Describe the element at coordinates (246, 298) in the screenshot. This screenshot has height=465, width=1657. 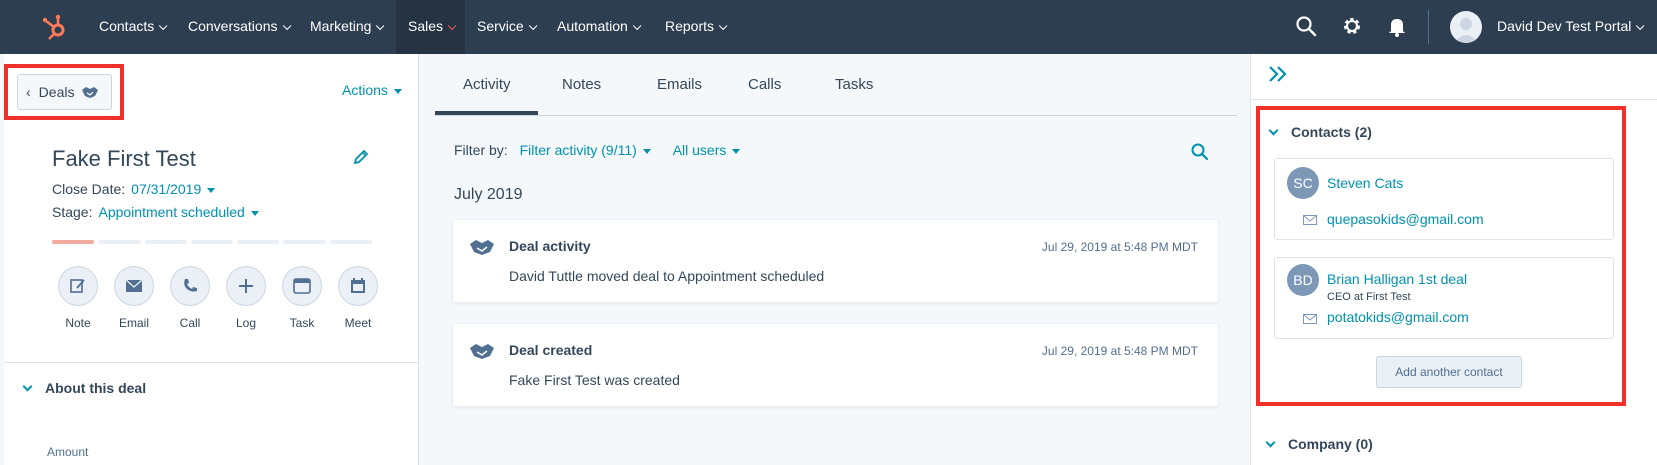
I see `log-action: Log` at that location.